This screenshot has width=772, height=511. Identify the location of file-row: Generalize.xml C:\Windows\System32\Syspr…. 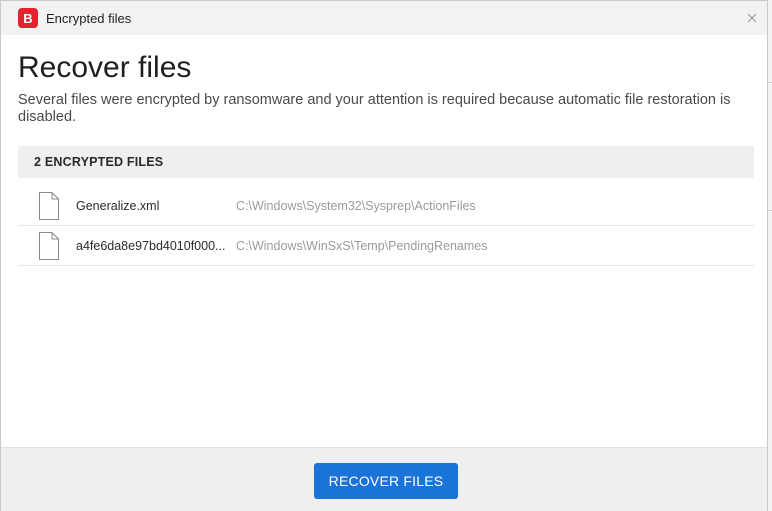
(386, 206).